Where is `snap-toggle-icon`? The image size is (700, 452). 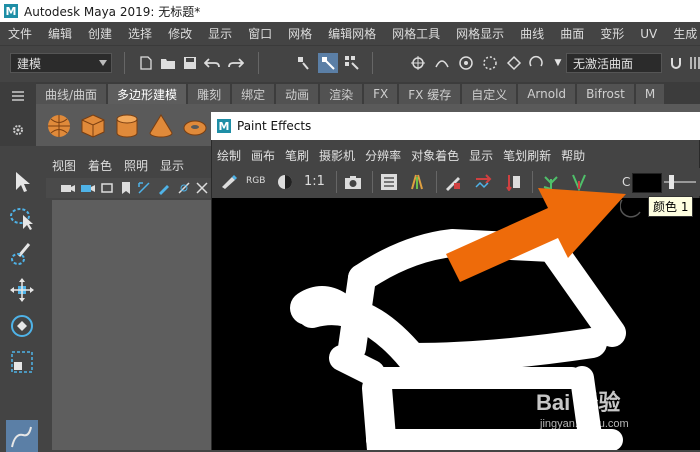 snap-toggle-icon is located at coordinates (536, 63).